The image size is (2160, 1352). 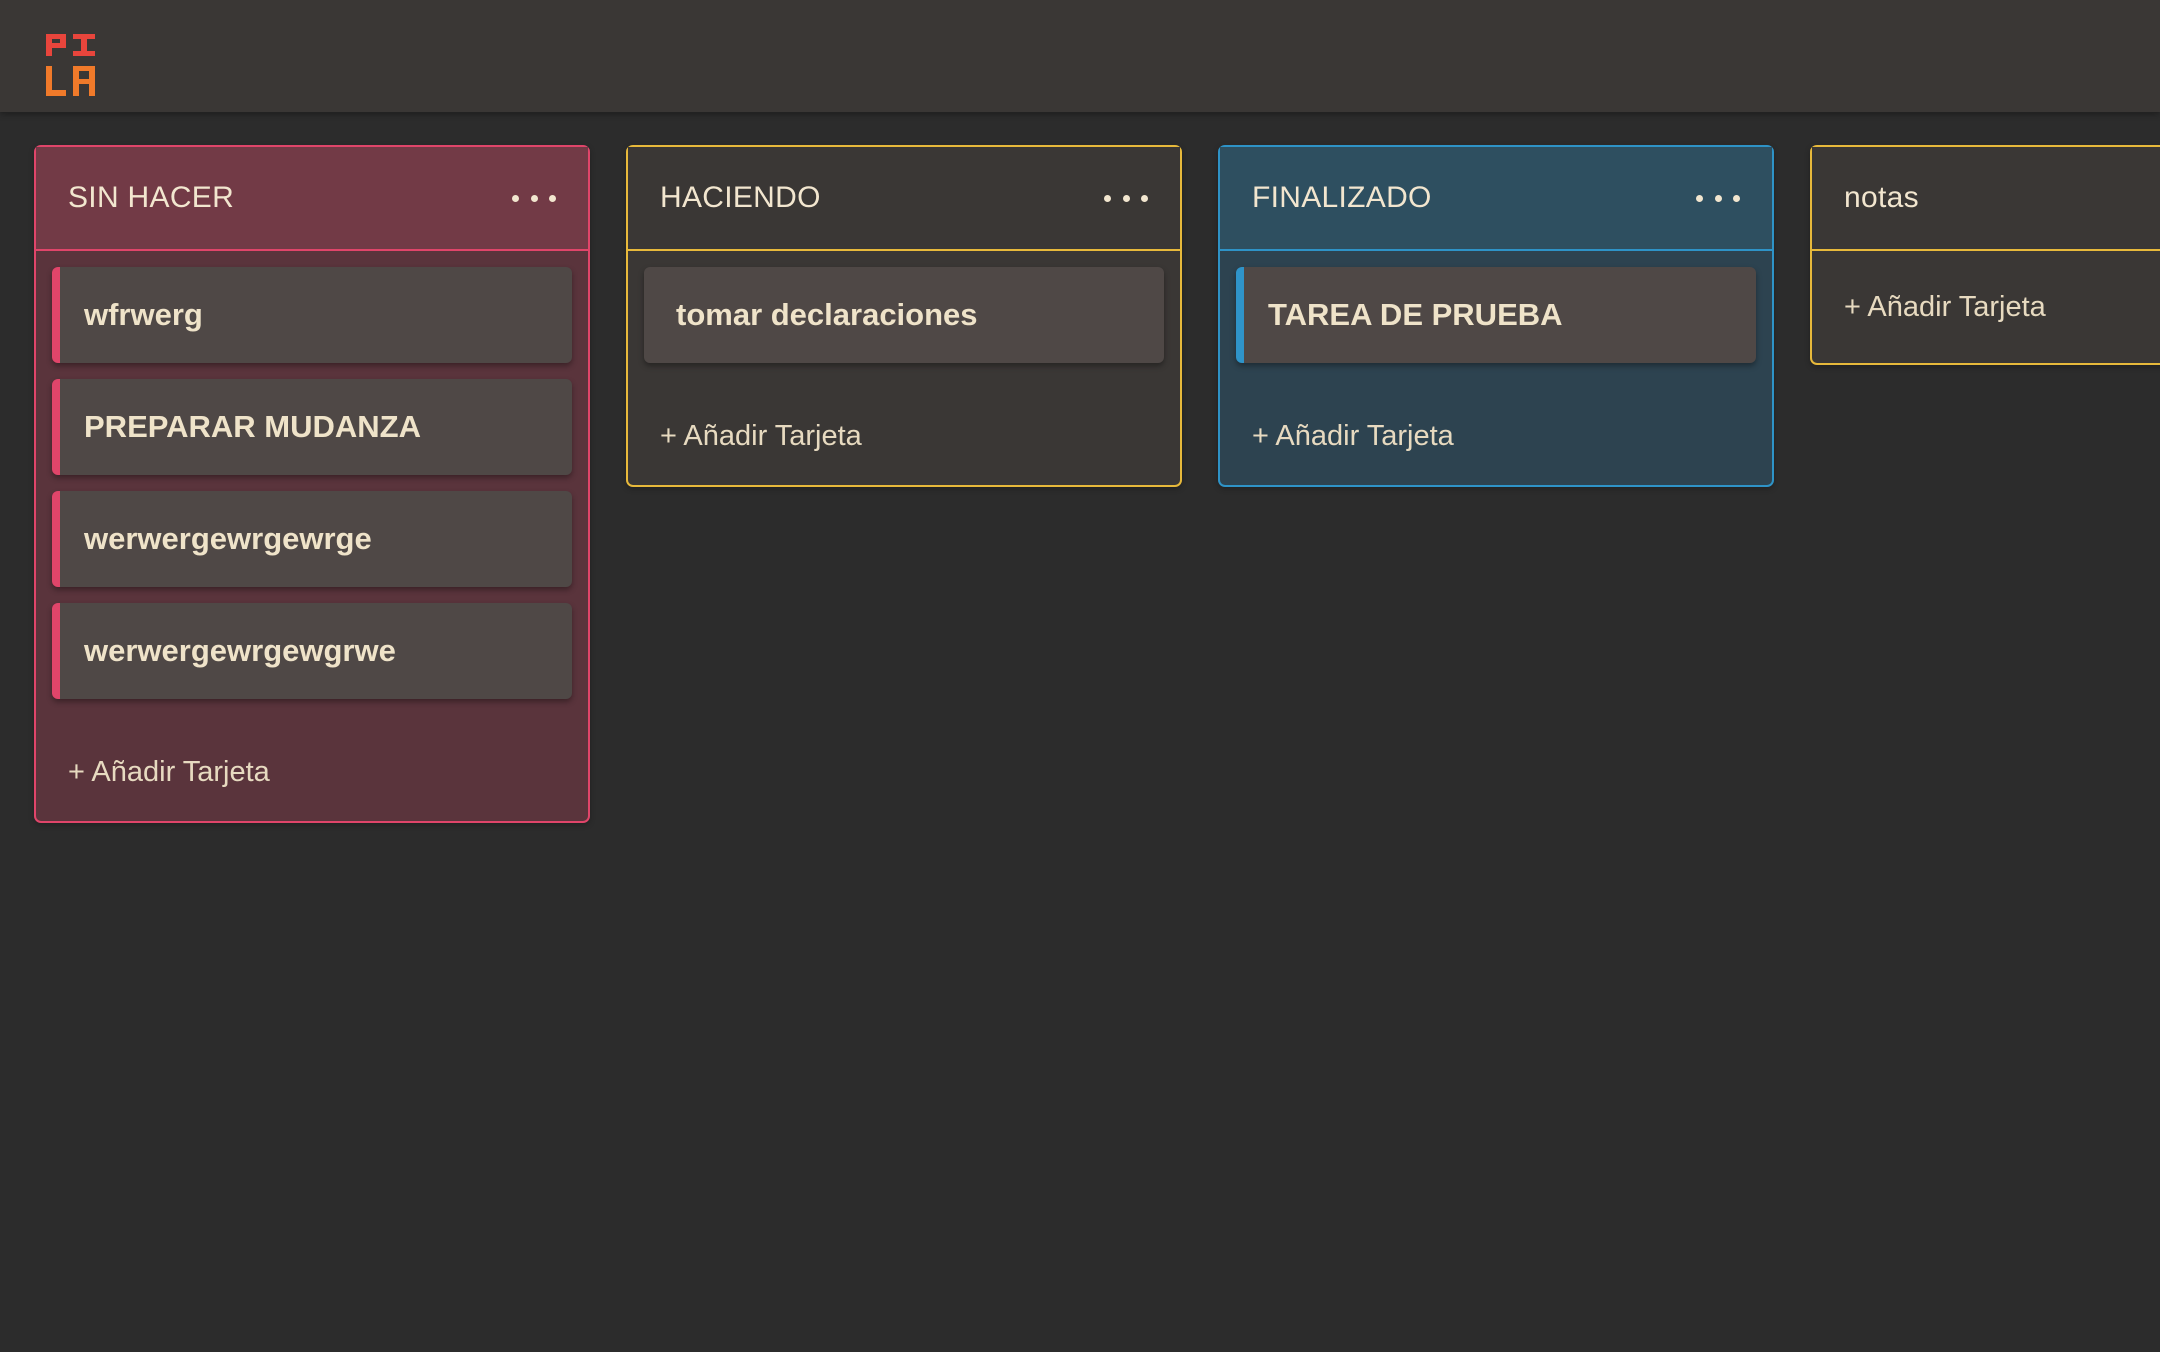 What do you see at coordinates (740, 197) in the screenshot?
I see `column-title: HACIENDO` at bounding box center [740, 197].